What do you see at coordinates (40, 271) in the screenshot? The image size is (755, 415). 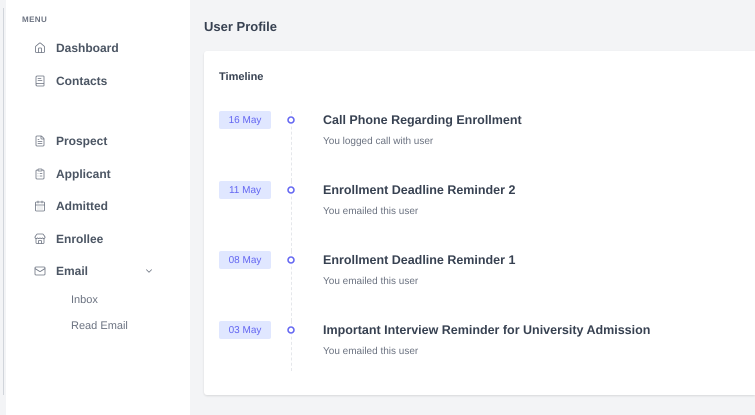 I see `mail-icon` at bounding box center [40, 271].